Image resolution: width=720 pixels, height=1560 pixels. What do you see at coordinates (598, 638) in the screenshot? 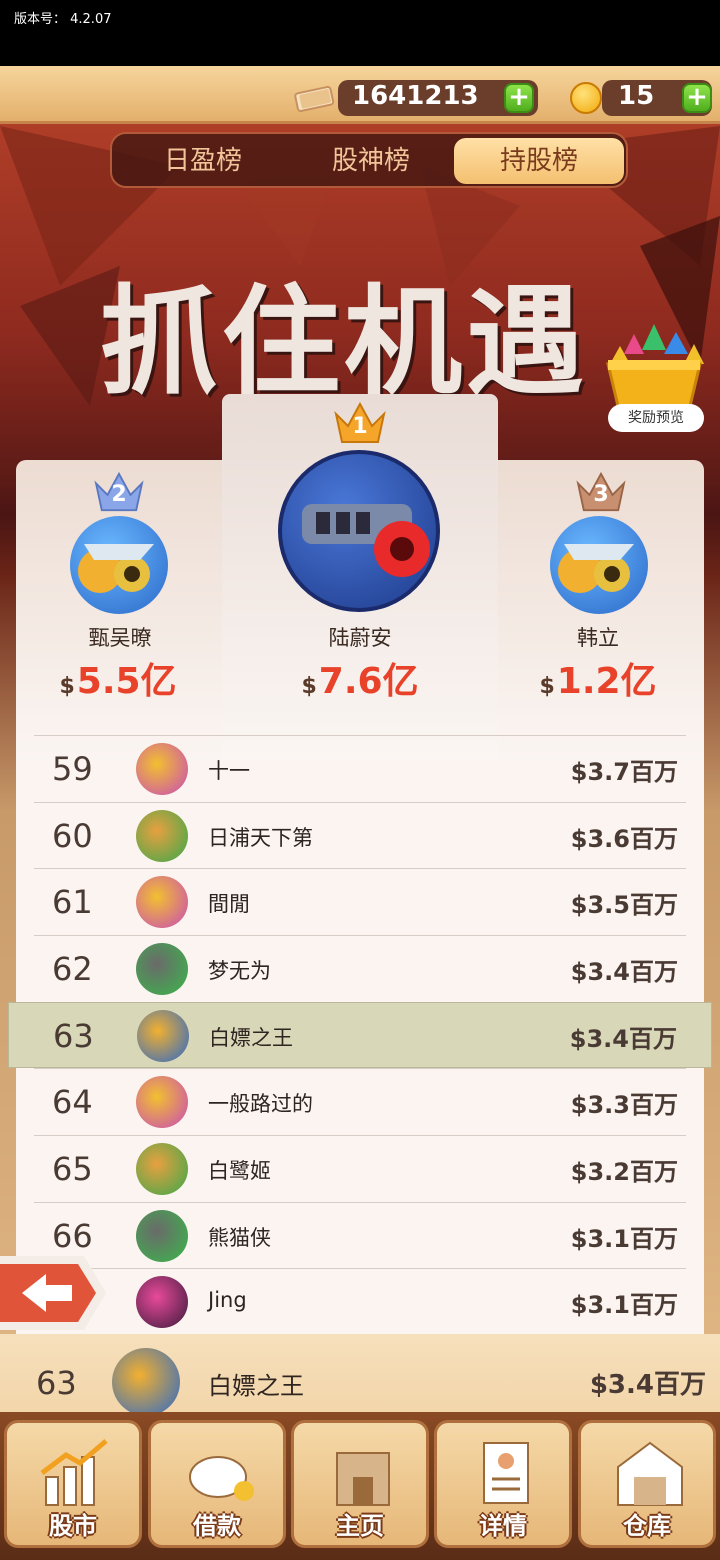
I see `rank-3-name: 韩立` at bounding box center [598, 638].